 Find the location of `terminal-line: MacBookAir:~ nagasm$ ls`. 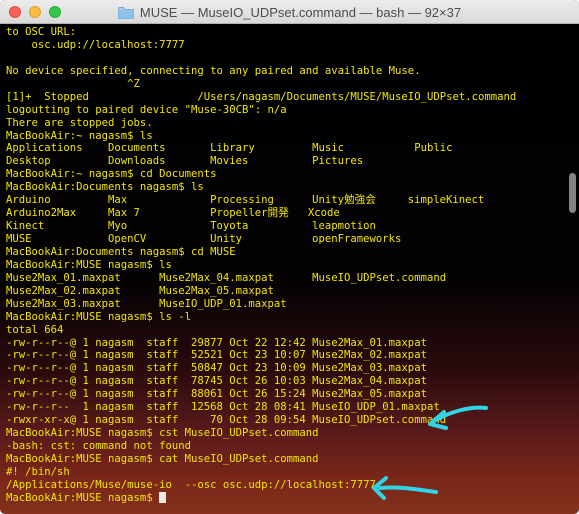

terminal-line: MacBookAir:~ nagasm$ ls is located at coordinates (79, 135).